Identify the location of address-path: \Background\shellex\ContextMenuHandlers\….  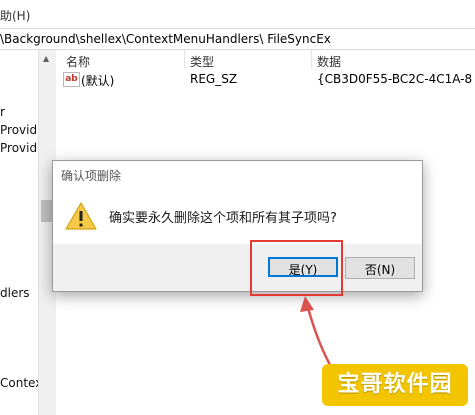
(165, 39).